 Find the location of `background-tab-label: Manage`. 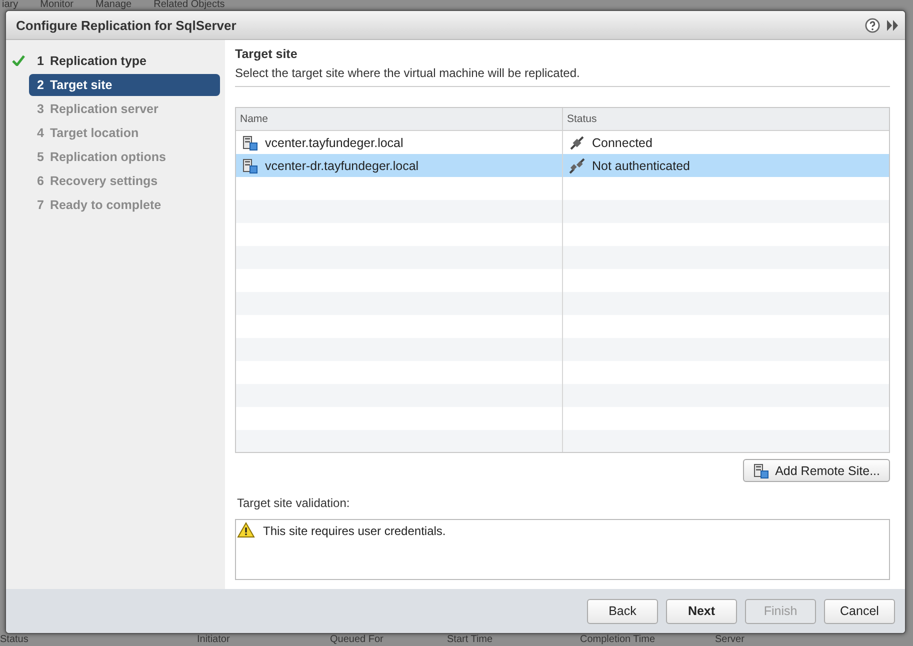

background-tab-label: Manage is located at coordinates (113, 5).